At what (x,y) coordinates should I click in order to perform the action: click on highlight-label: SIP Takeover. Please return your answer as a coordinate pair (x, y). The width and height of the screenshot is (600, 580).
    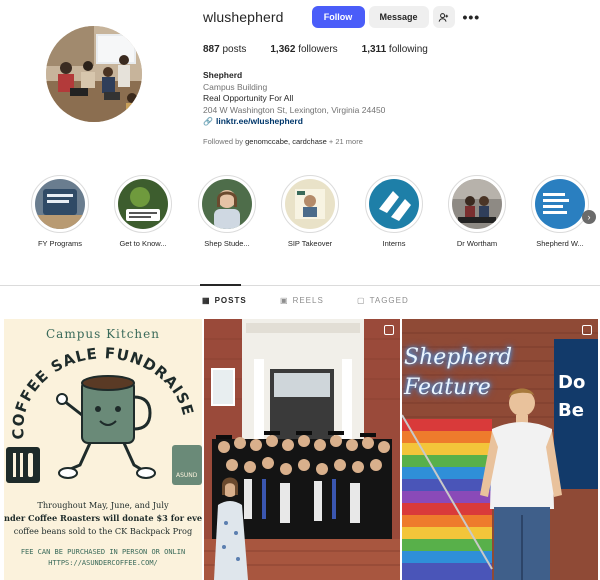
    Looking at the image, I should click on (310, 243).